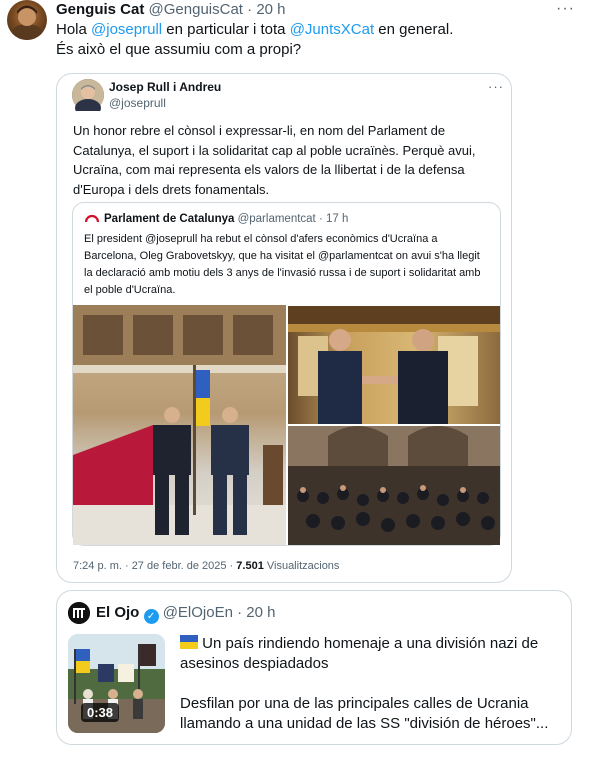 This screenshot has height=762, width=598. I want to click on verified-badge-icon: ✓, so click(151, 616).